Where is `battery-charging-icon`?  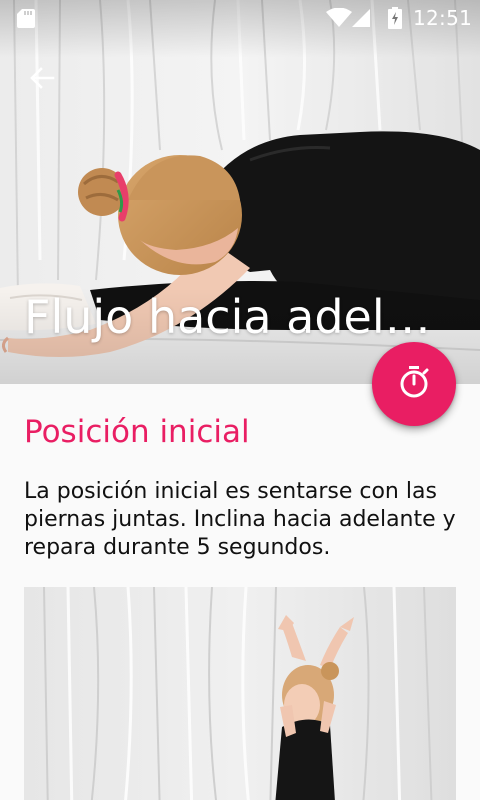 battery-charging-icon is located at coordinates (395, 18).